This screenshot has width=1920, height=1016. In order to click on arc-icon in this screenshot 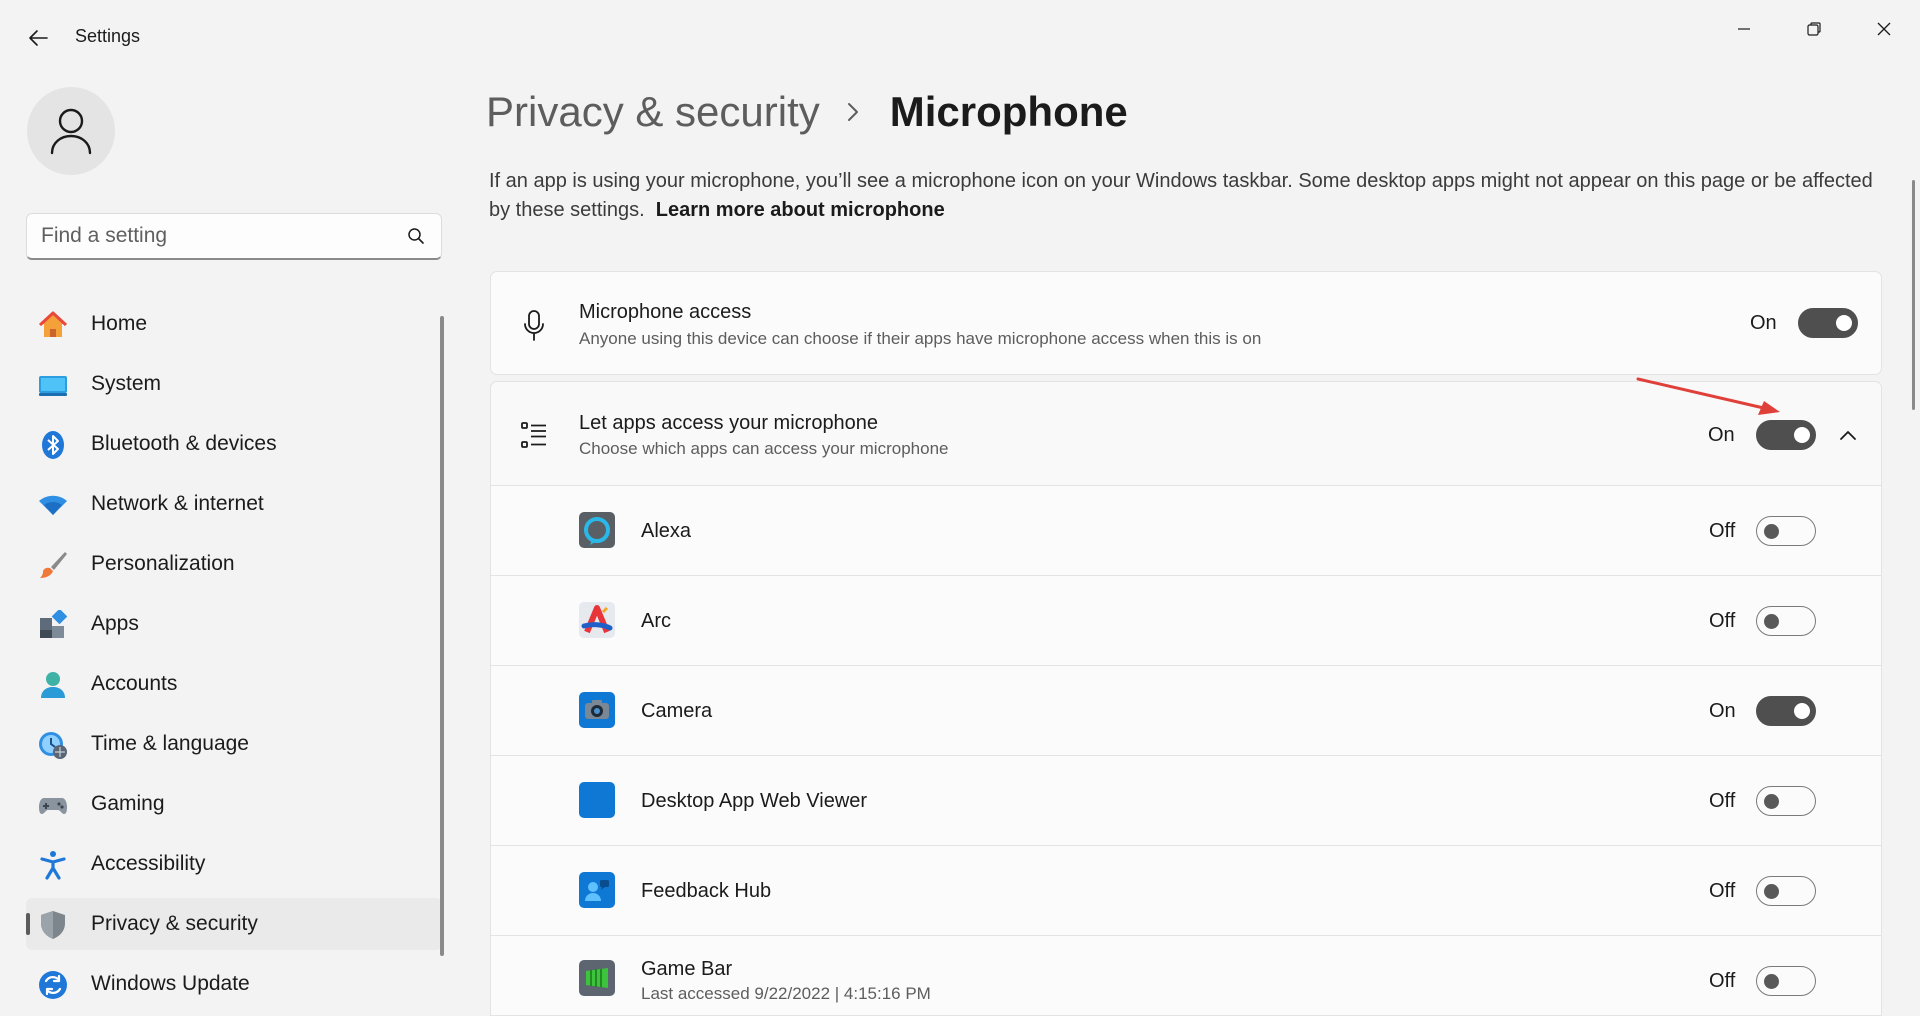, I will do `click(597, 620)`.